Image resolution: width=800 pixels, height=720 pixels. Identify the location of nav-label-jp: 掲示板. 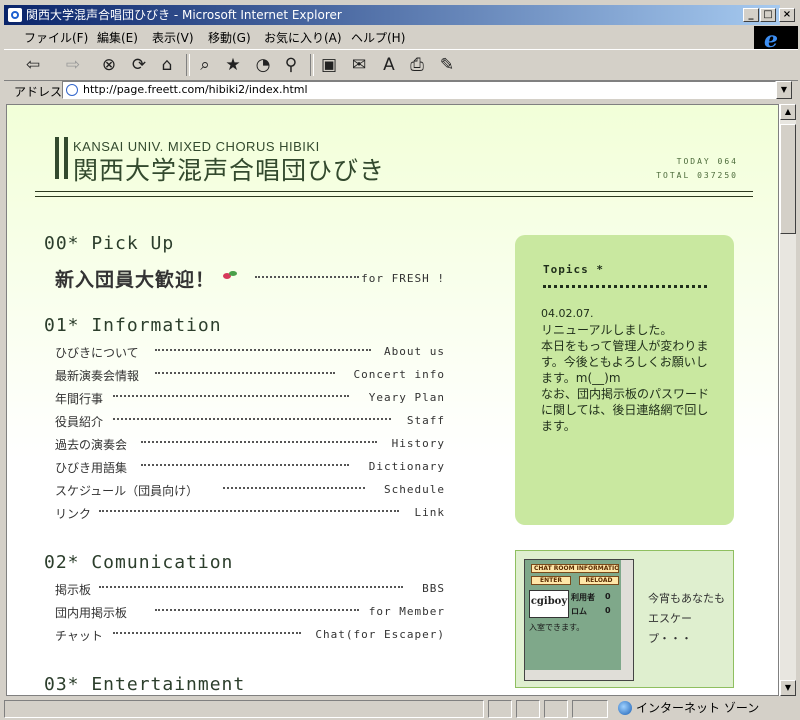
(73, 589).